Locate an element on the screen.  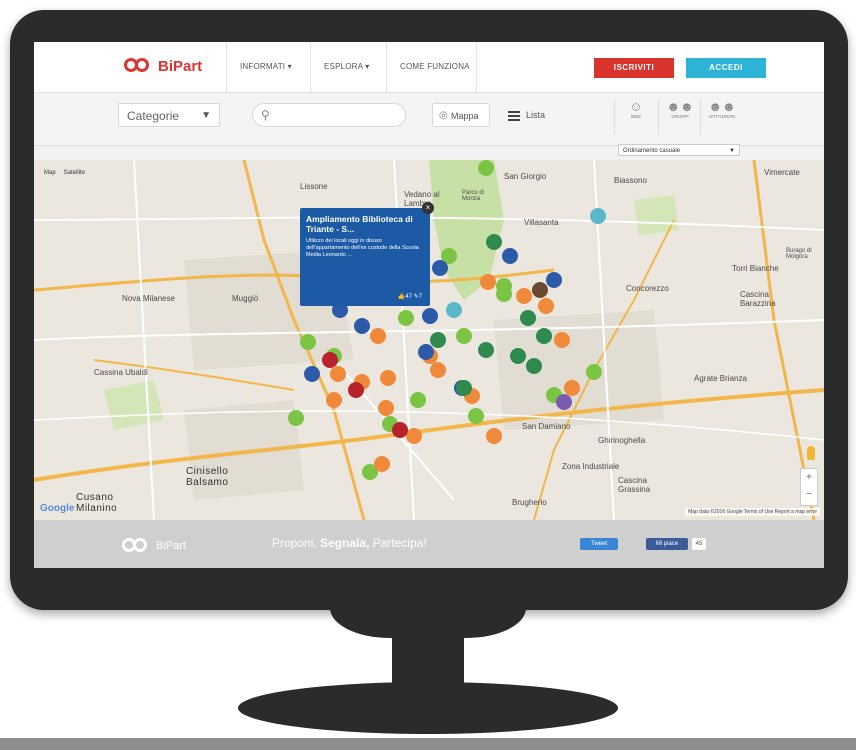
monitor-stem is located at coordinates (428, 660).